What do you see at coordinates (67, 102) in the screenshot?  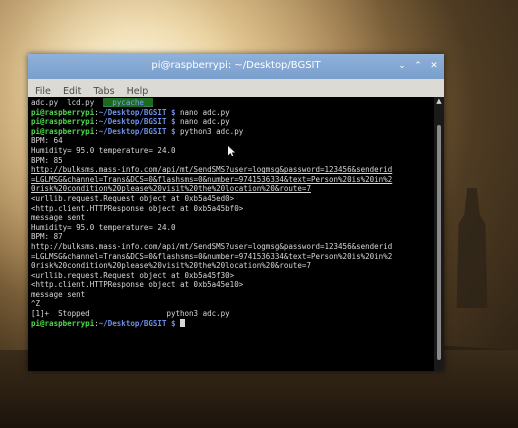 I see `file-list: adc.py lcd.py` at bounding box center [67, 102].